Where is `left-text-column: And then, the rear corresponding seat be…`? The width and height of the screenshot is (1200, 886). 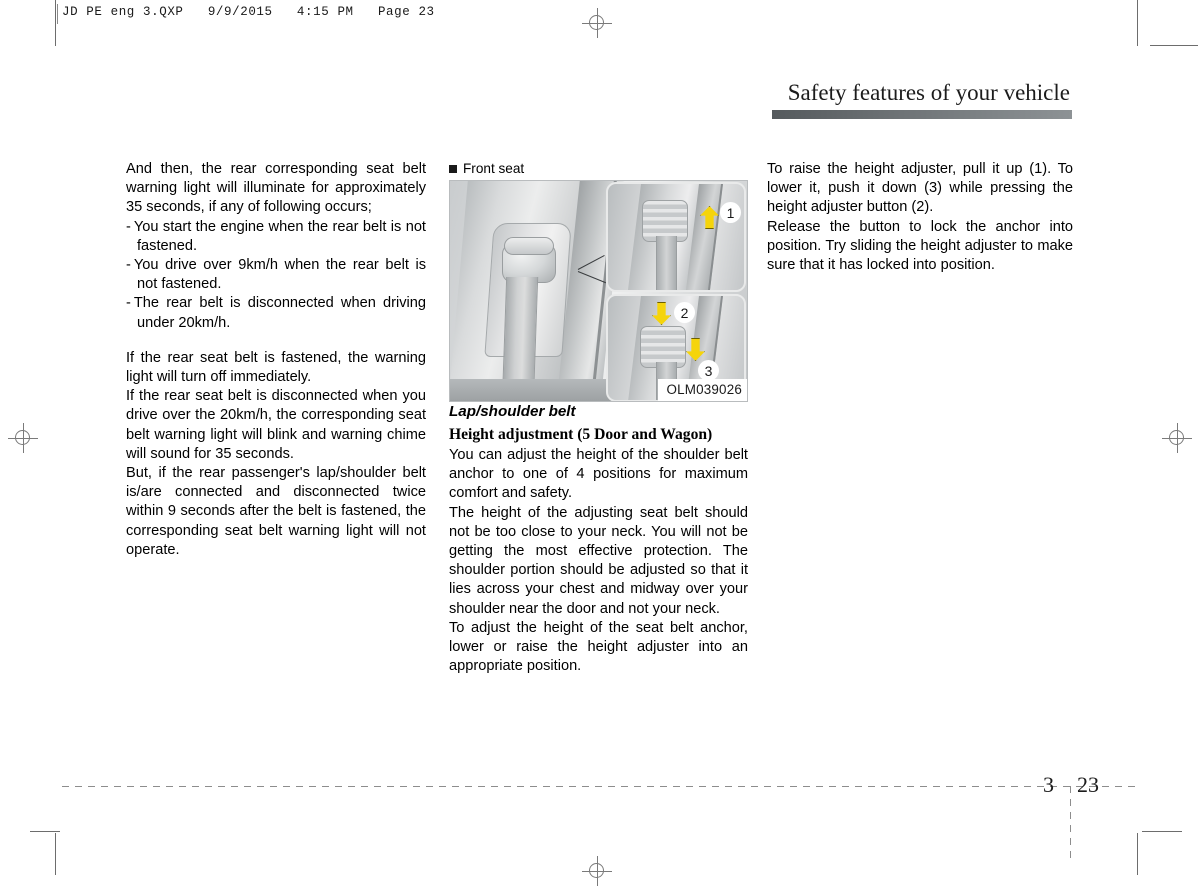
left-text-column: And then, the rear corresponding seat be… is located at coordinates (276, 360).